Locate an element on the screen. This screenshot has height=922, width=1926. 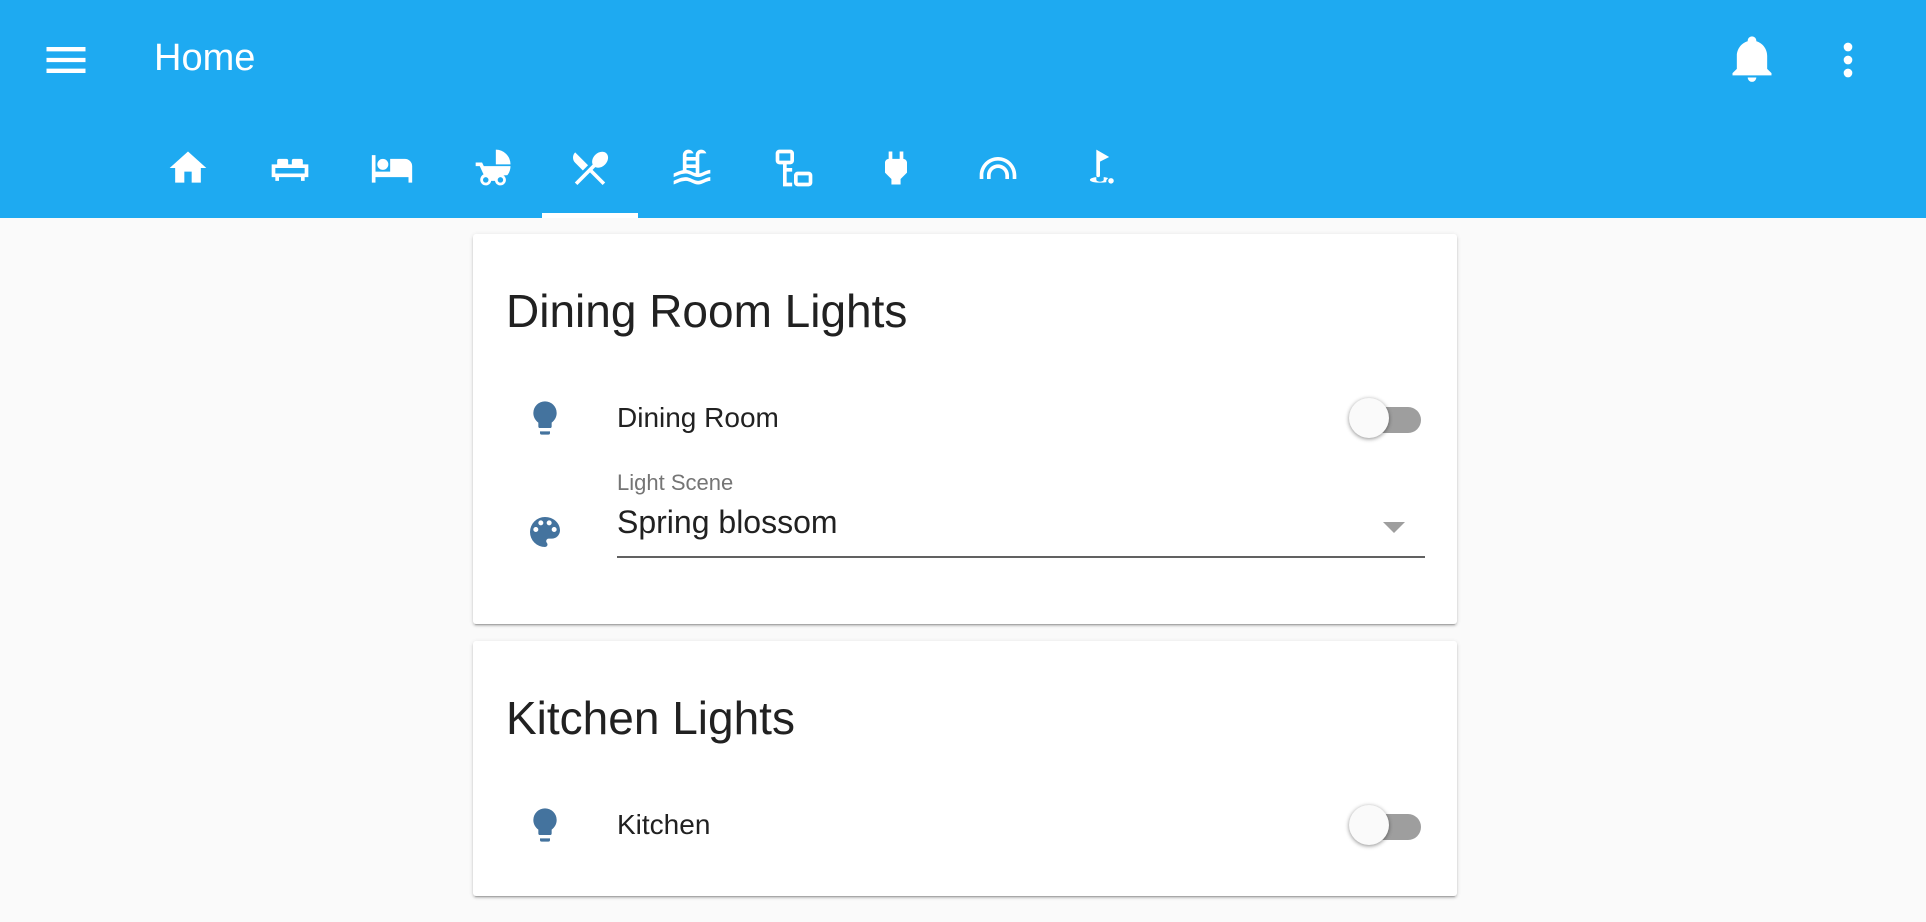
chevron-down-icon is located at coordinates (1394, 527).